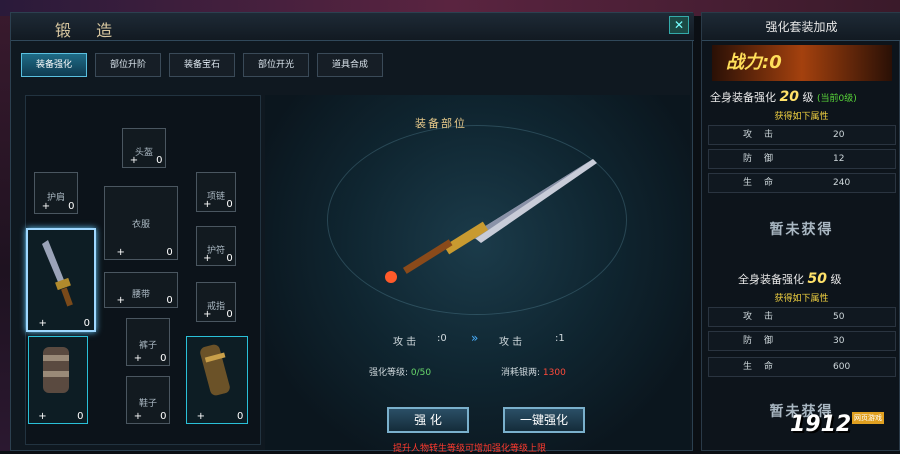 The width and height of the screenshot is (900, 454). I want to click on stat-value: 30, so click(839, 341).